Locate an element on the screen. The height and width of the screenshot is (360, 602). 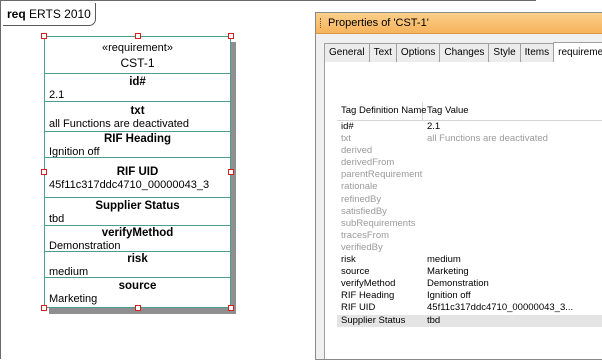
tag-value-cell: tbd is located at coordinates (431, 321).